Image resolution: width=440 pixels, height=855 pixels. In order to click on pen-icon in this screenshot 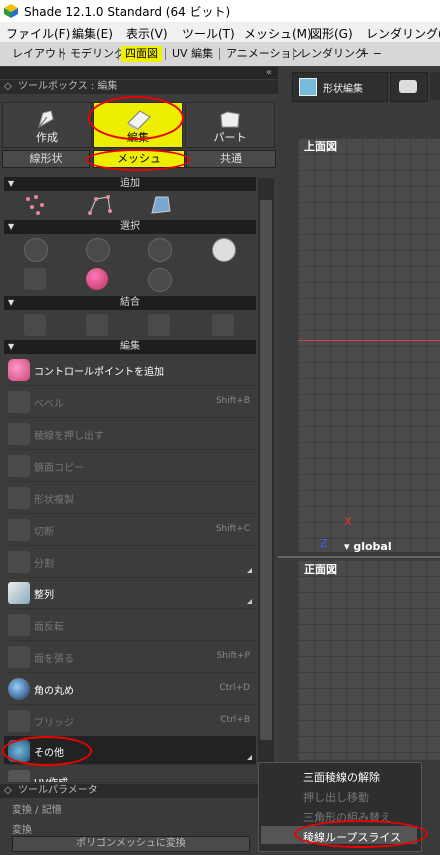, I will do `click(46, 119)`.